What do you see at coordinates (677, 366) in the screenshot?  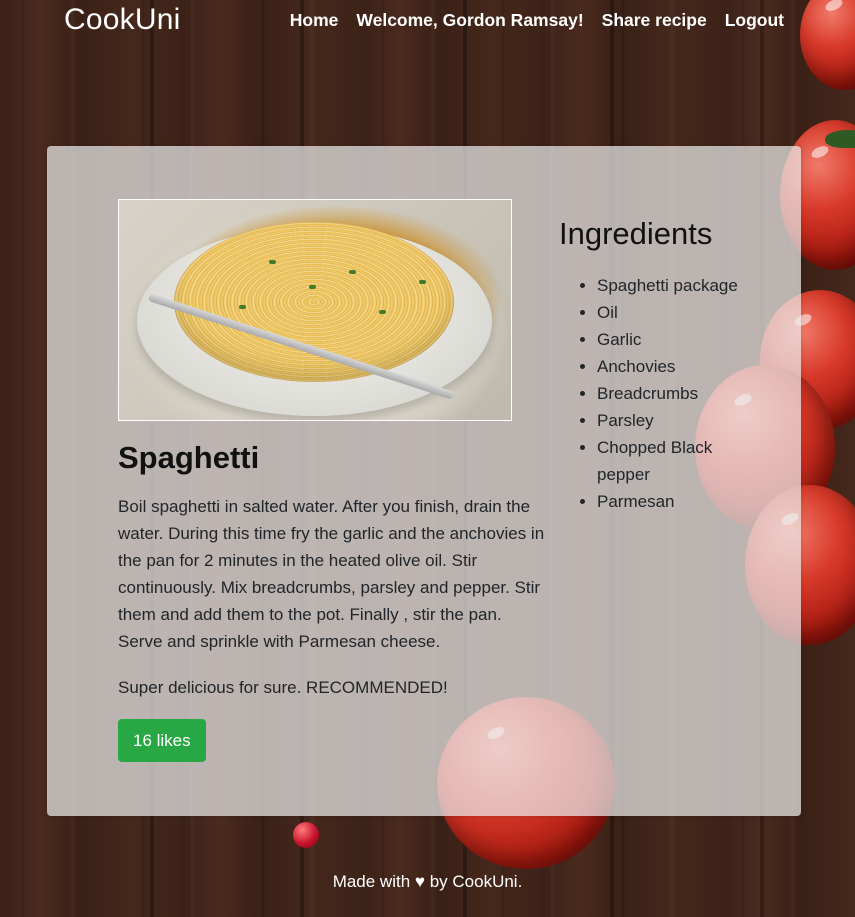 I see `ingredient-item: Anchovies` at bounding box center [677, 366].